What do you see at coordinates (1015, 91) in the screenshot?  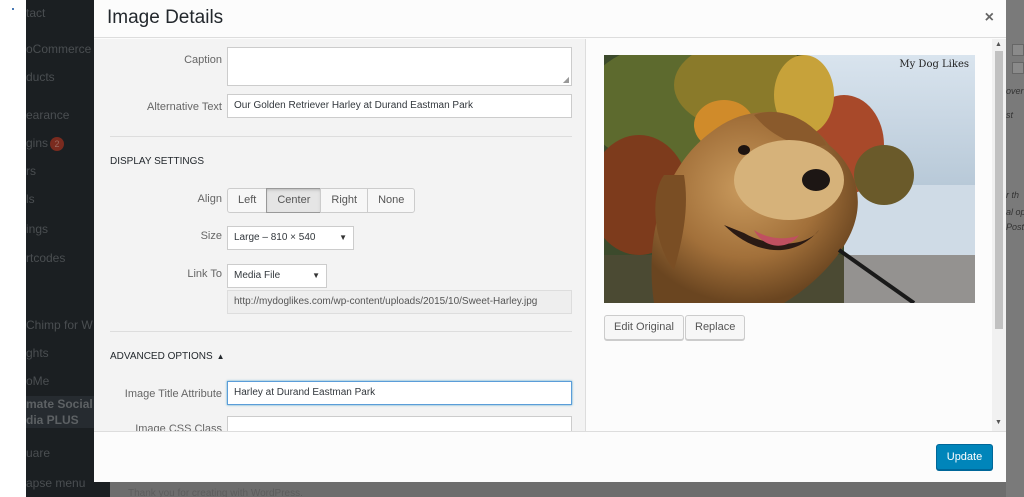 I see `background-text-fragment: over` at bounding box center [1015, 91].